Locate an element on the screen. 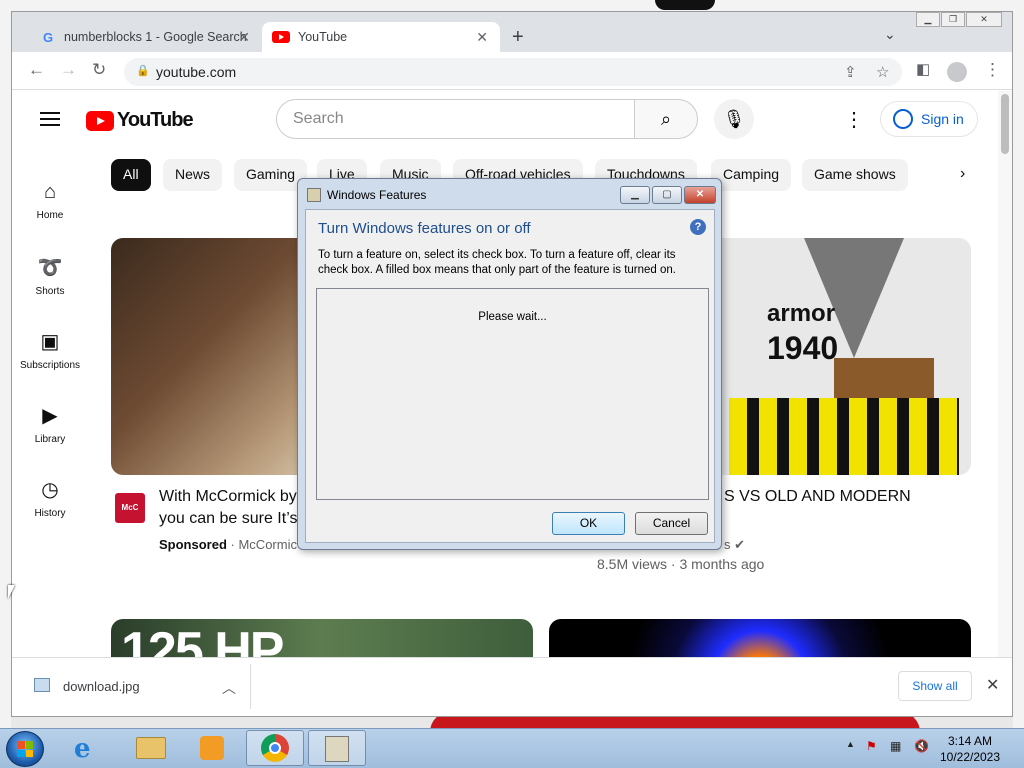  ok-button: OK is located at coordinates (588, 523).